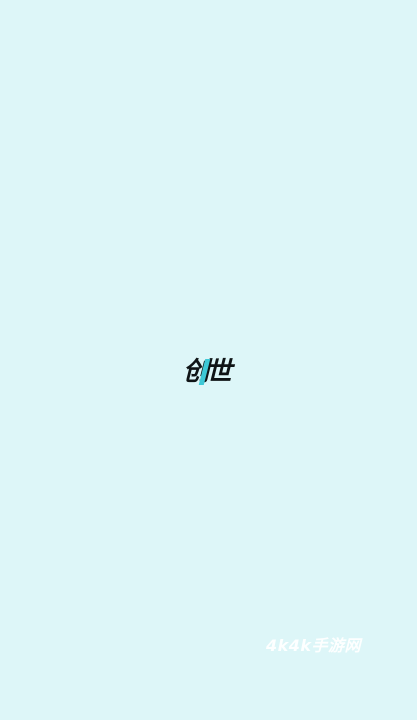  Describe the element at coordinates (314, 645) in the screenshot. I see `watermark-text: 4k4k手游网` at that location.